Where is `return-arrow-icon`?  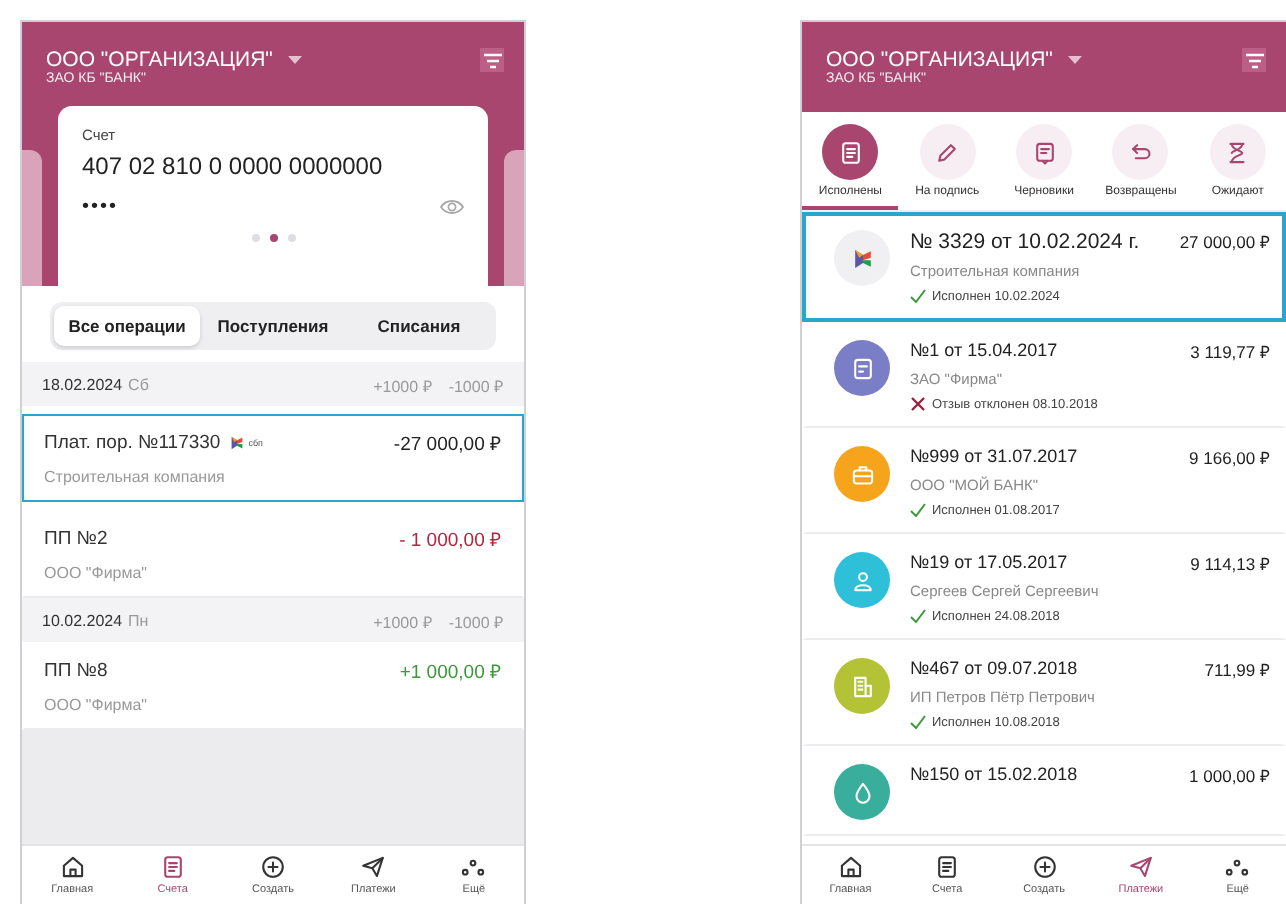
return-arrow-icon is located at coordinates (1140, 152).